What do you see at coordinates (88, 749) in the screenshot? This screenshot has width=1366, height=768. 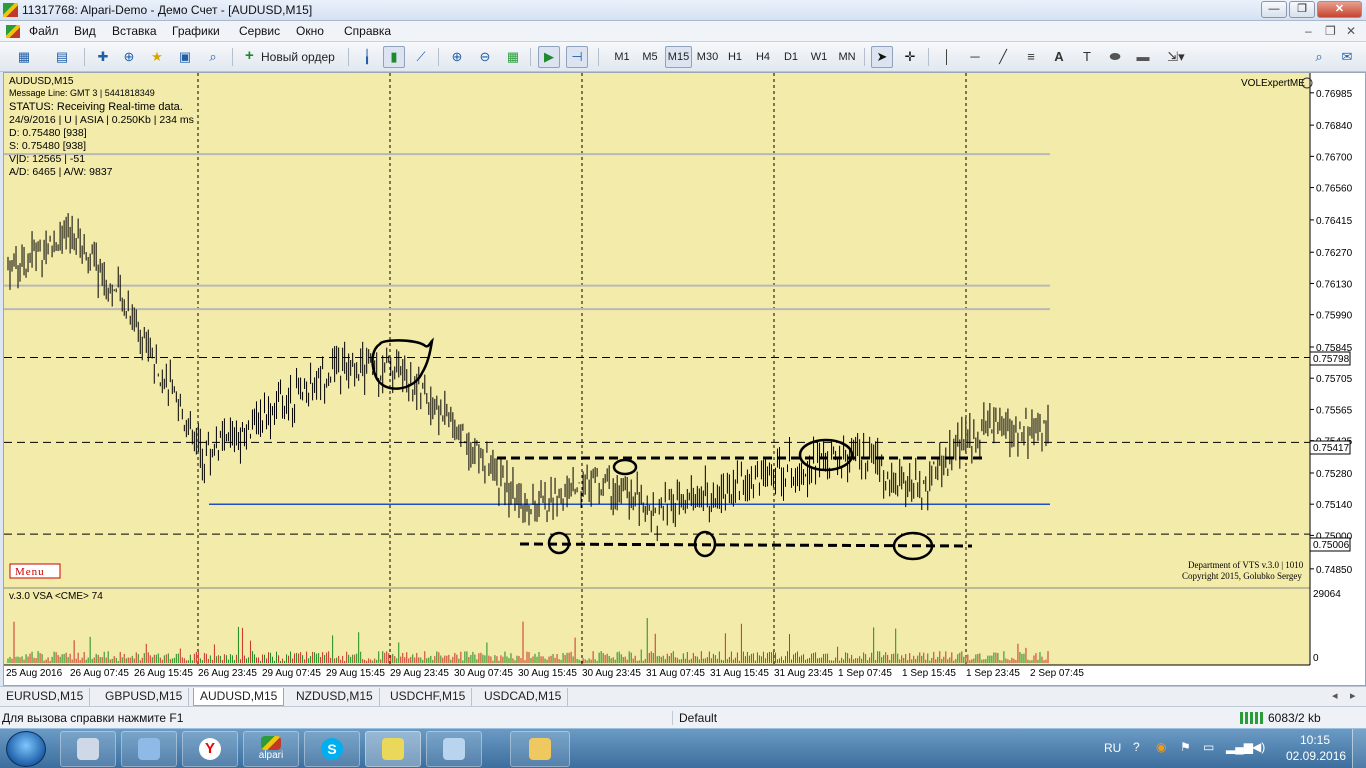 I see `taskbar-calculator` at bounding box center [88, 749].